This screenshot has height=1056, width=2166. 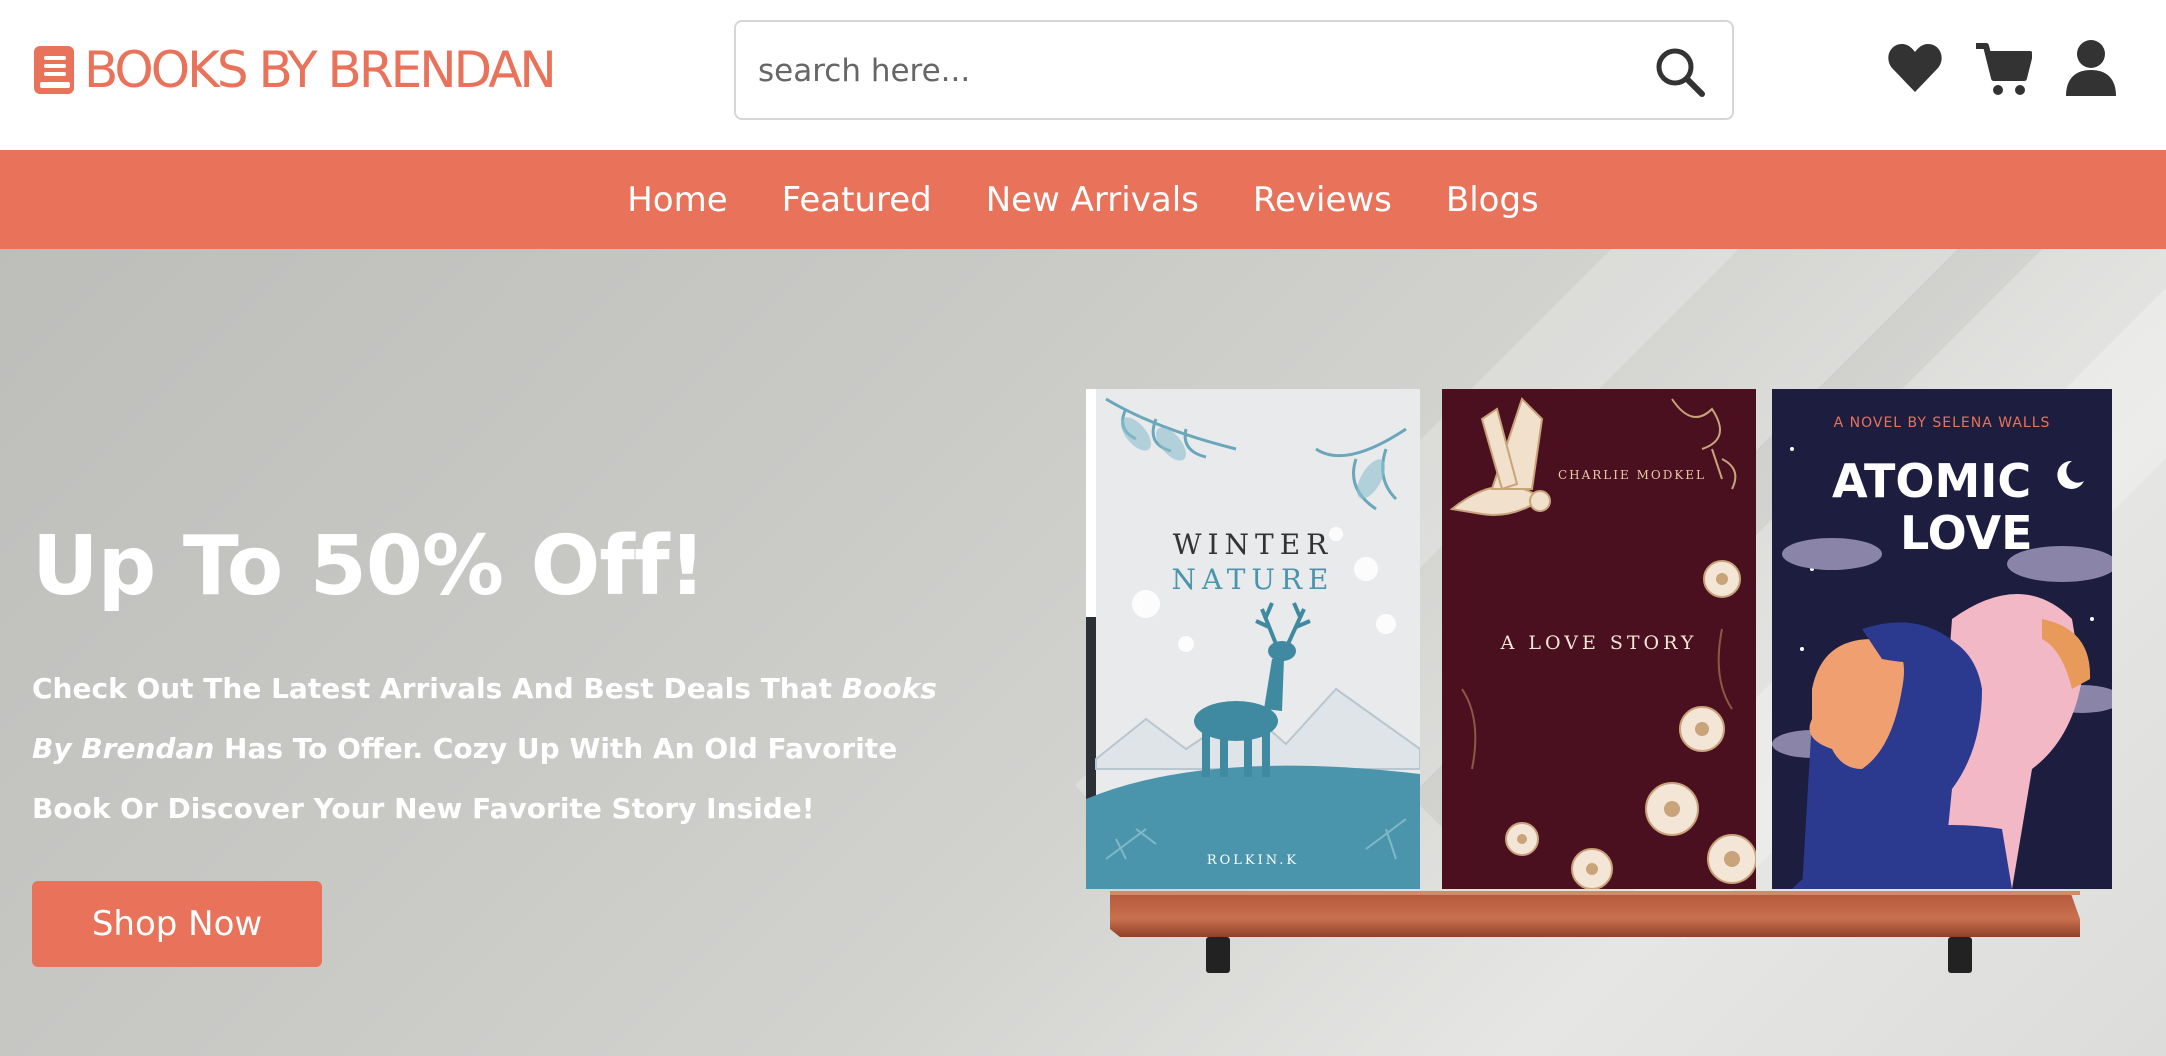 What do you see at coordinates (1931, 481) in the screenshot?
I see `book-title-line1: ATOMIC` at bounding box center [1931, 481].